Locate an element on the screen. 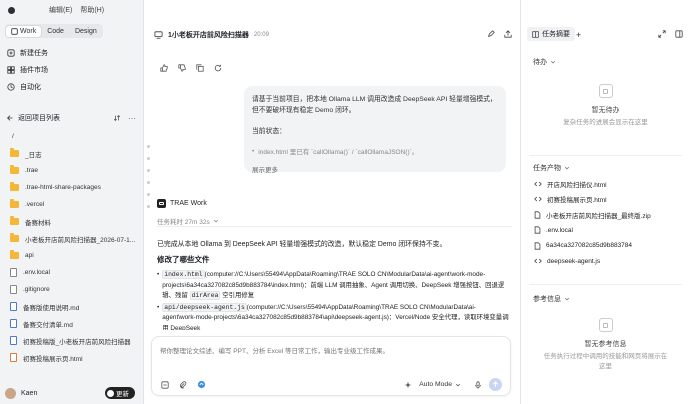 This screenshot has height=404, width=690. trae-logo-icon is located at coordinates (161, 203).